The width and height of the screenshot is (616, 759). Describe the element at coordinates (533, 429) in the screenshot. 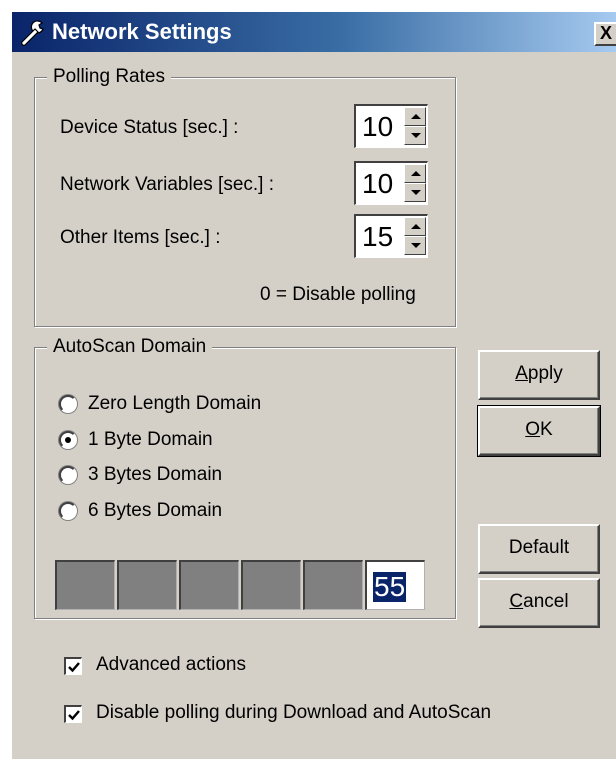

I see `ok-accesskey: O` at that location.